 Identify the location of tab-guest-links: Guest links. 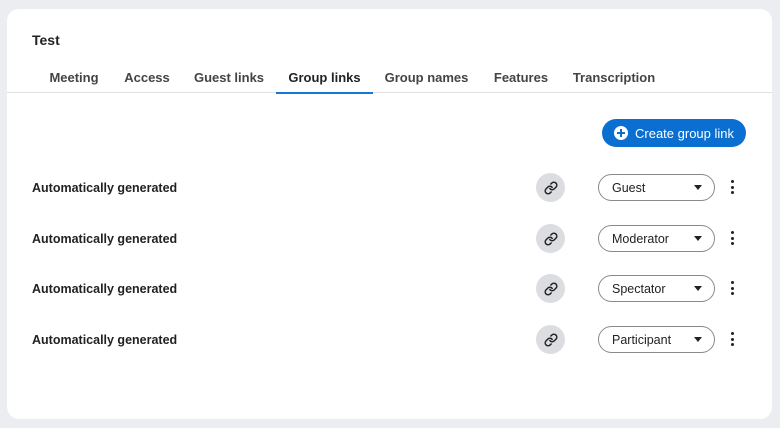
(229, 77).